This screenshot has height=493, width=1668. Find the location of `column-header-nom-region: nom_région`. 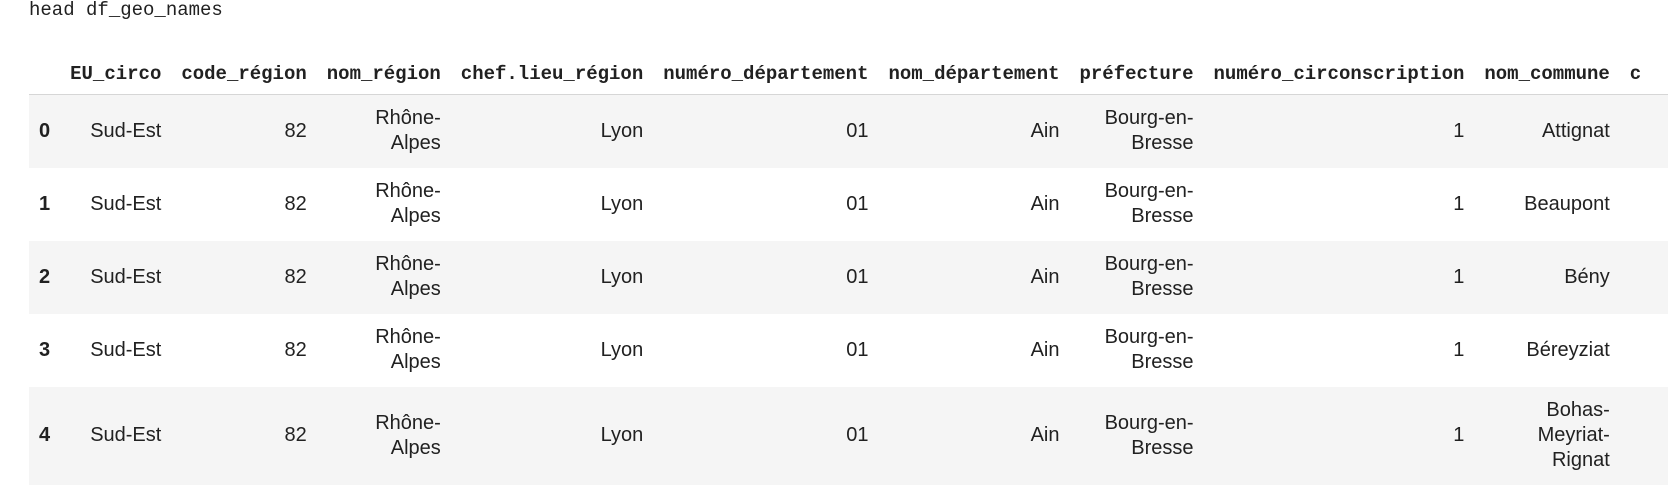

column-header-nom-region: nom_région is located at coordinates (383, 74).